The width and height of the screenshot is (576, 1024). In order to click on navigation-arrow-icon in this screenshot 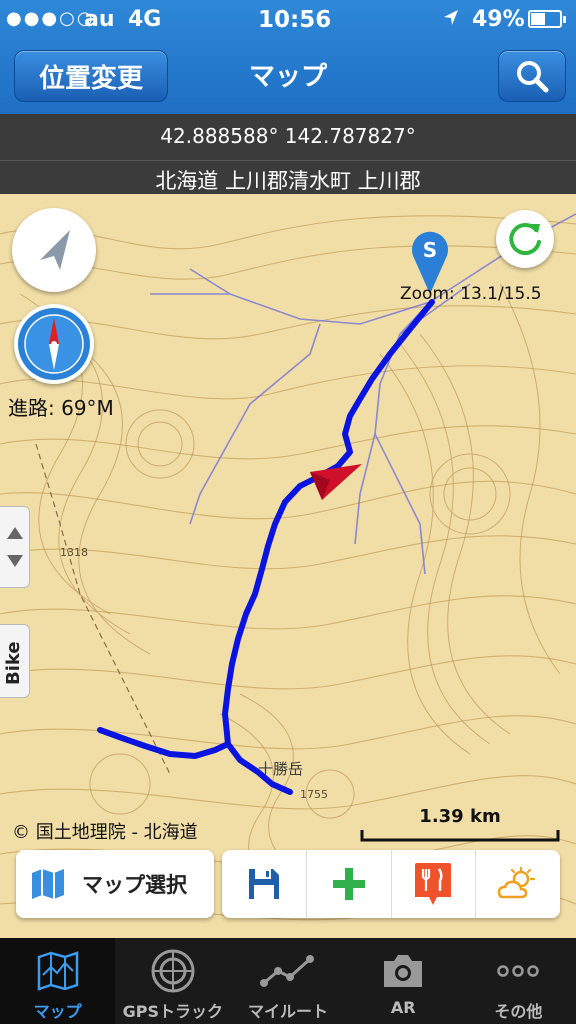, I will do `click(55, 250)`.